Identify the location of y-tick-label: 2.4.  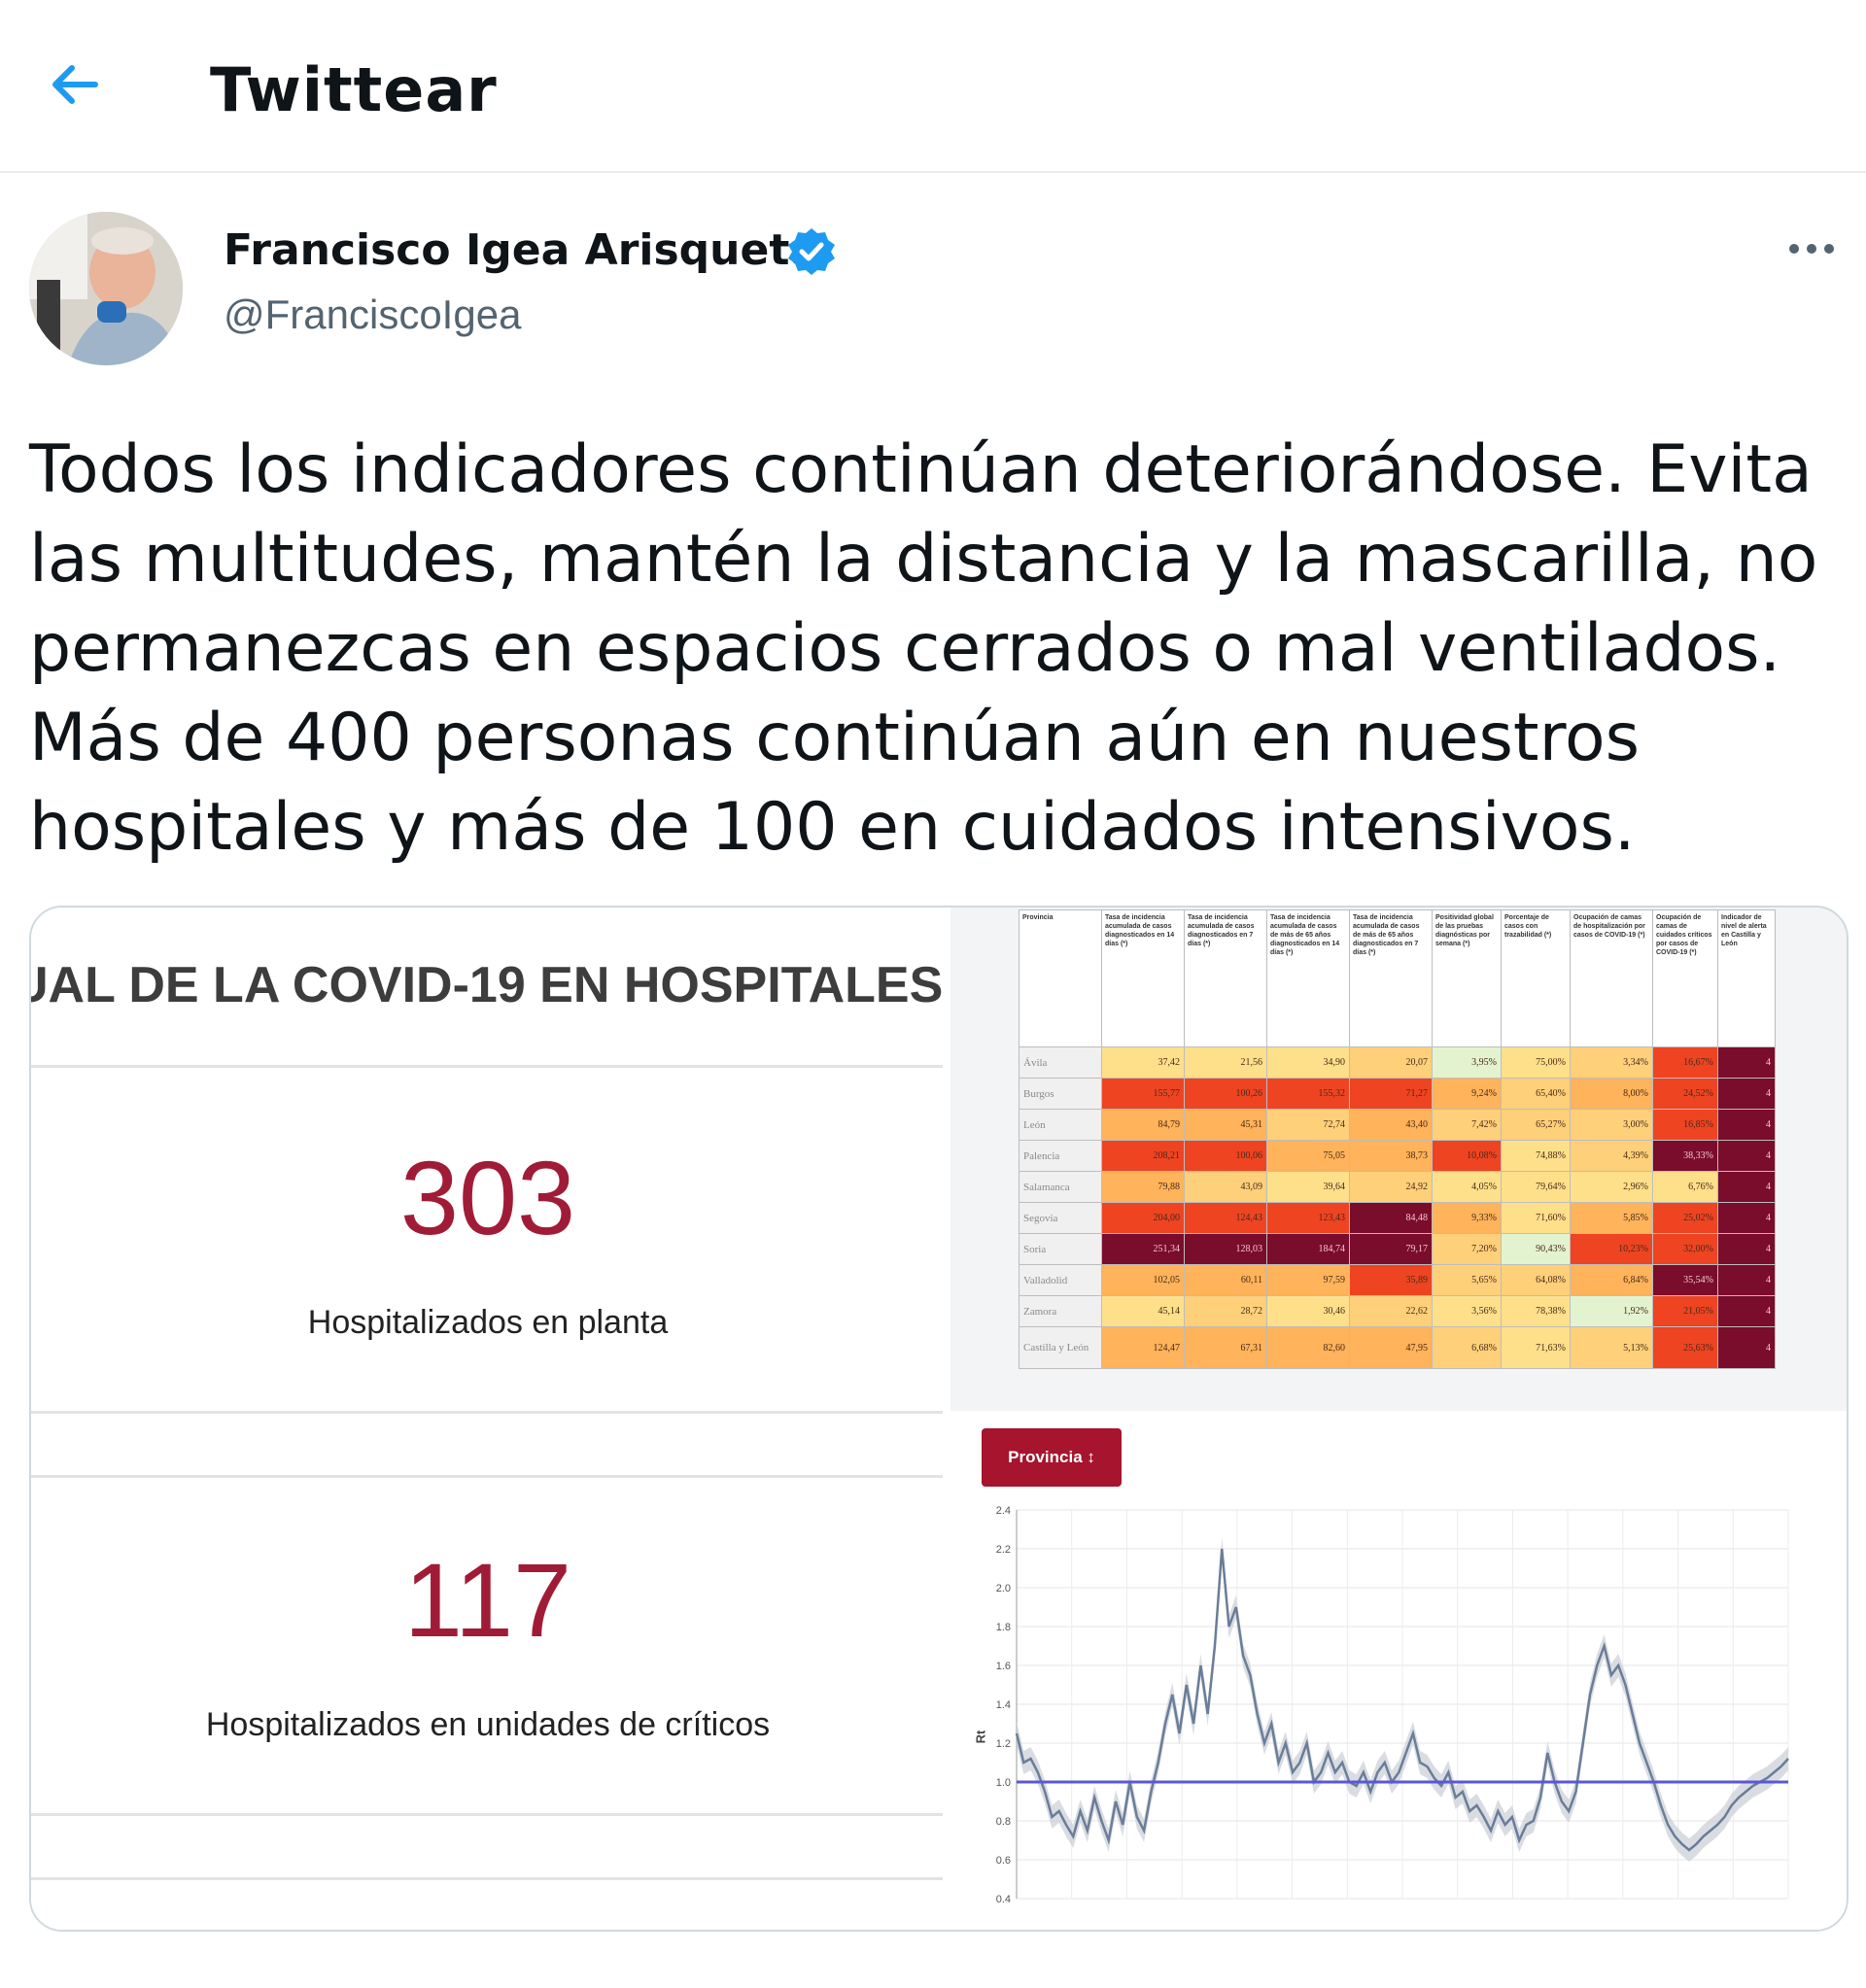
(1003, 1511).